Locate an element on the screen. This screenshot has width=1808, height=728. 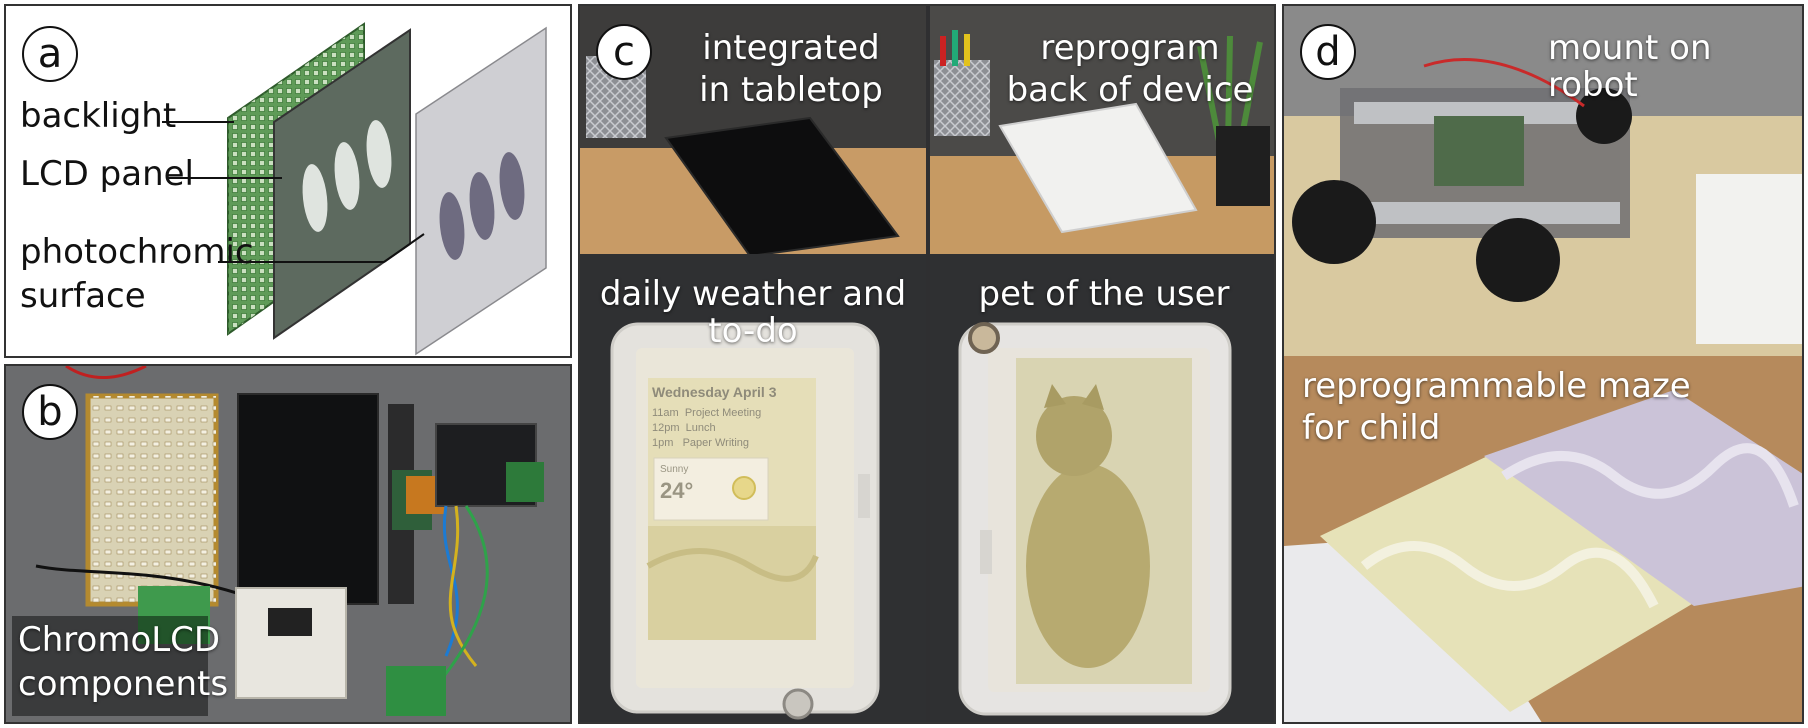
lcd-panel-photo is located at coordinates (308, 499).